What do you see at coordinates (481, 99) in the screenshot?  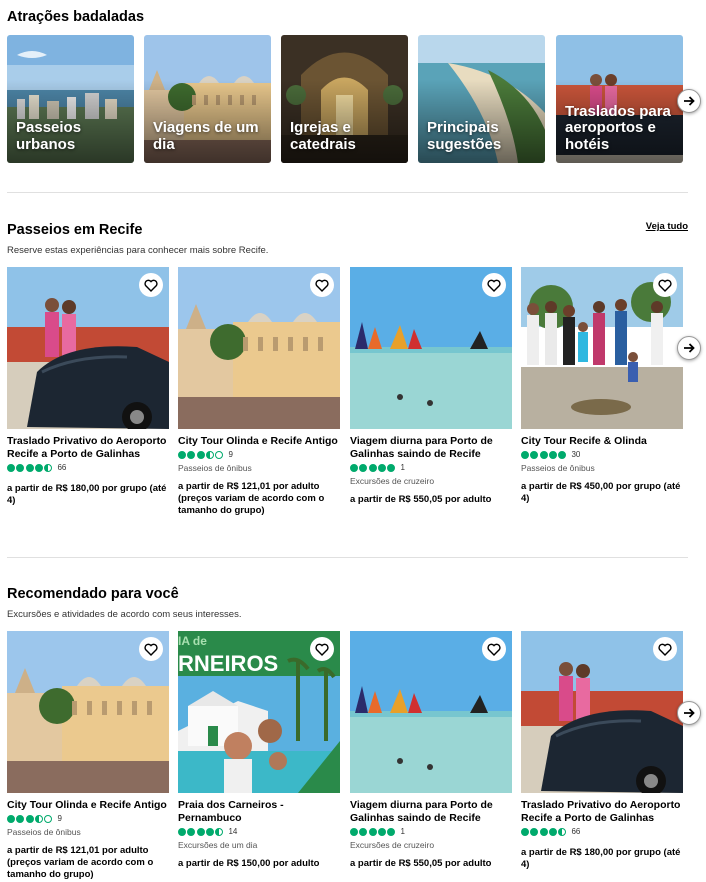 I see `attraction-card-top-picks: Principais sugestões` at bounding box center [481, 99].